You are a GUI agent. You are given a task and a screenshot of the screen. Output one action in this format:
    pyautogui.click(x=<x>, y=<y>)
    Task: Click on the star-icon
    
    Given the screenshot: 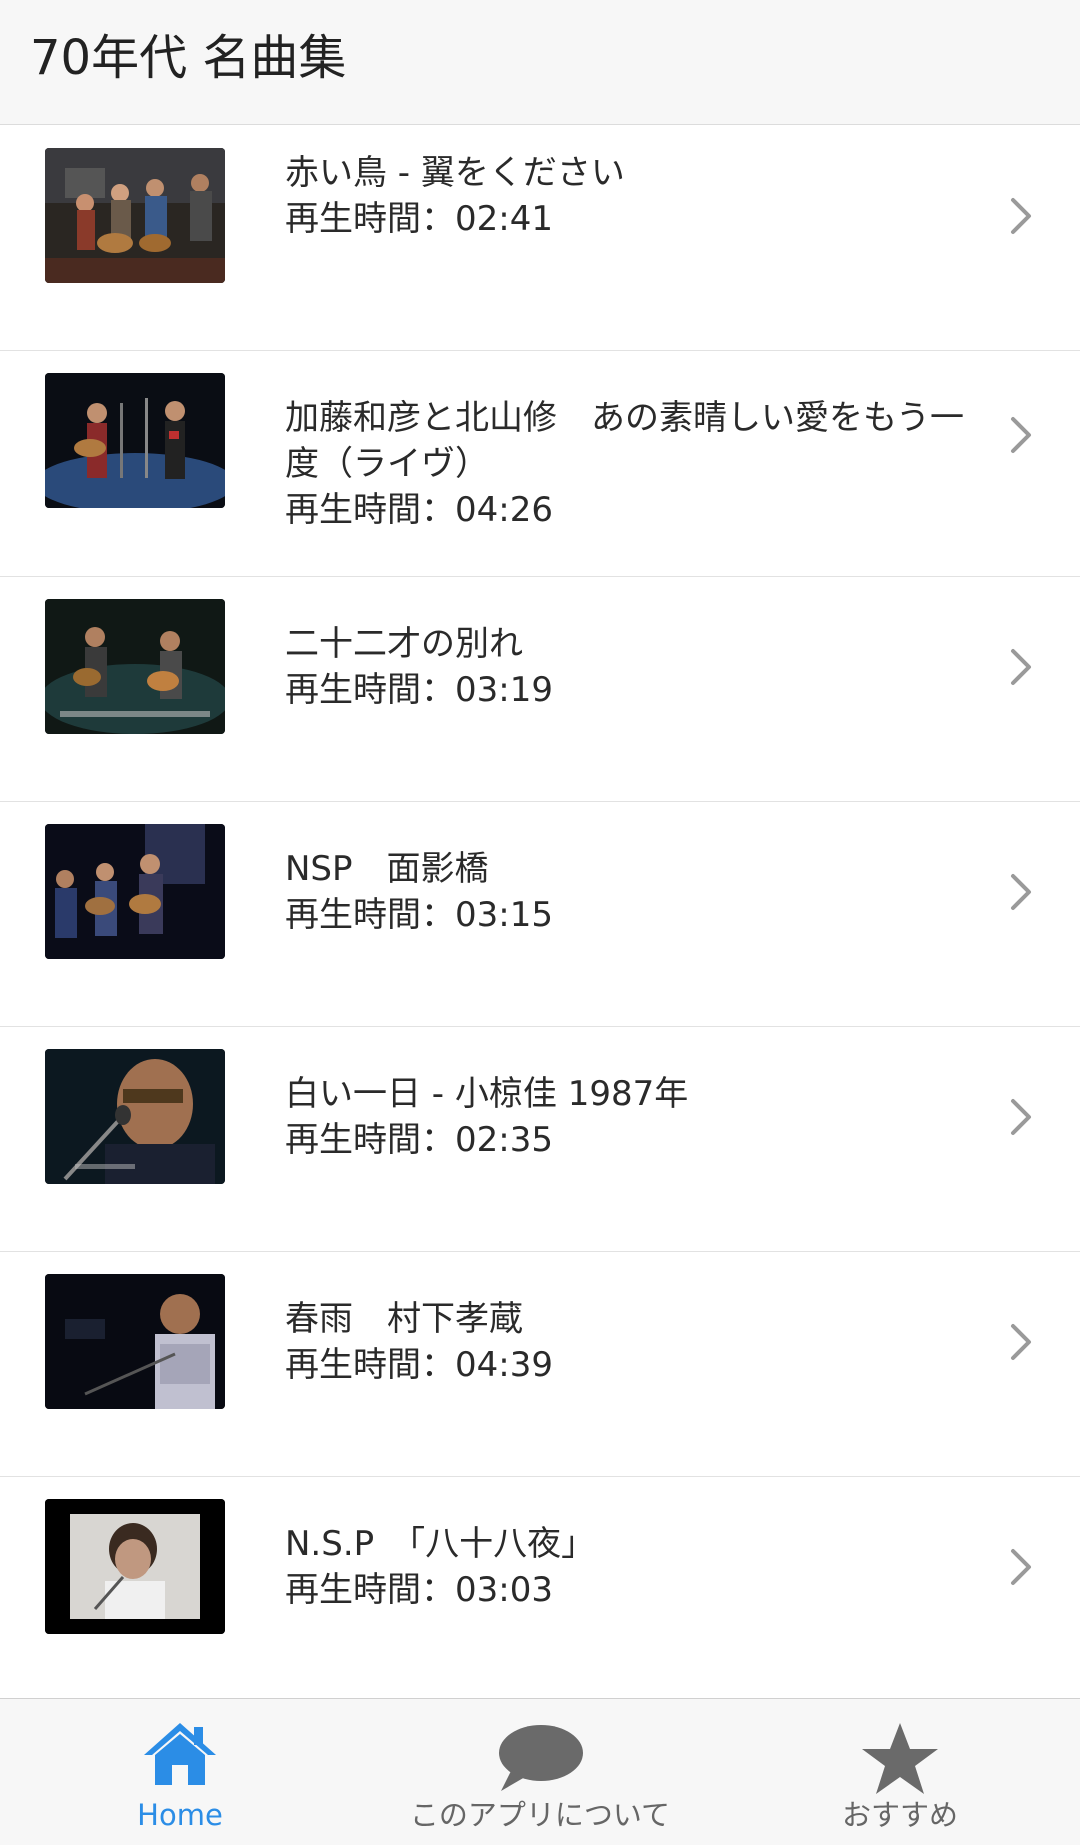 What is the action you would take?
    pyautogui.click(x=900, y=1761)
    